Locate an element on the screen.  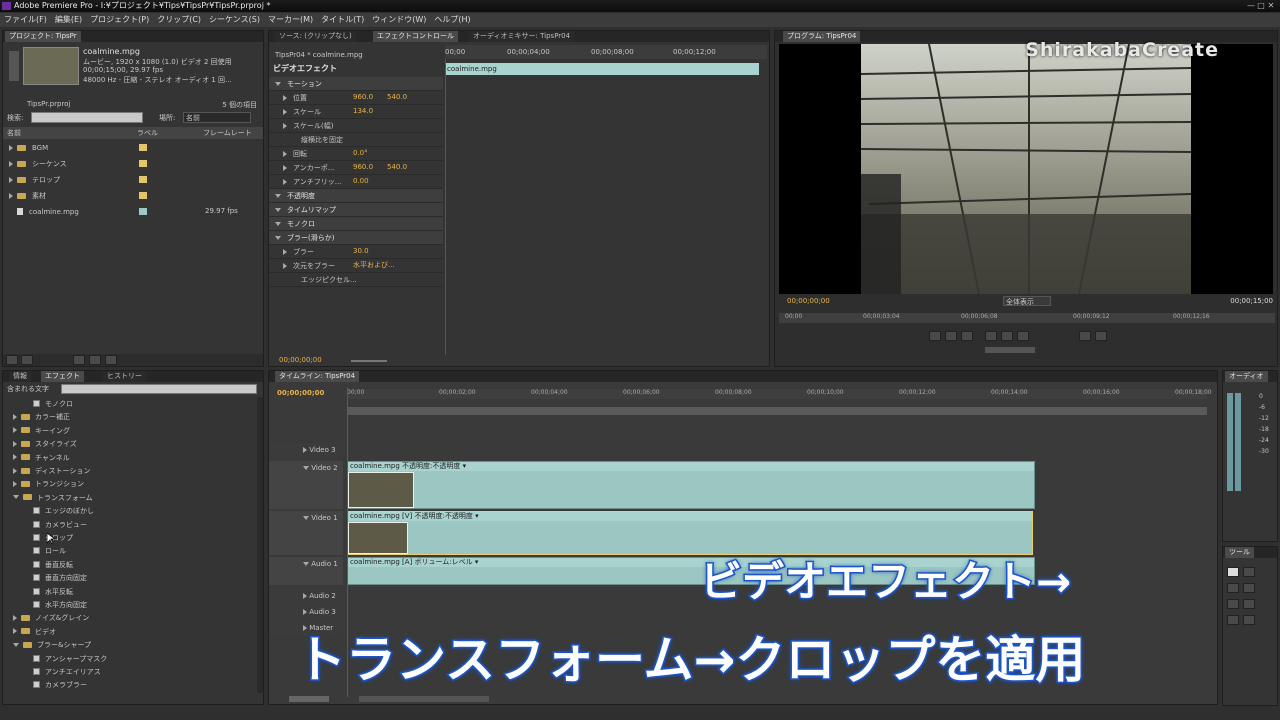
tab-info: 情報 is located at coordinates (20, 376).